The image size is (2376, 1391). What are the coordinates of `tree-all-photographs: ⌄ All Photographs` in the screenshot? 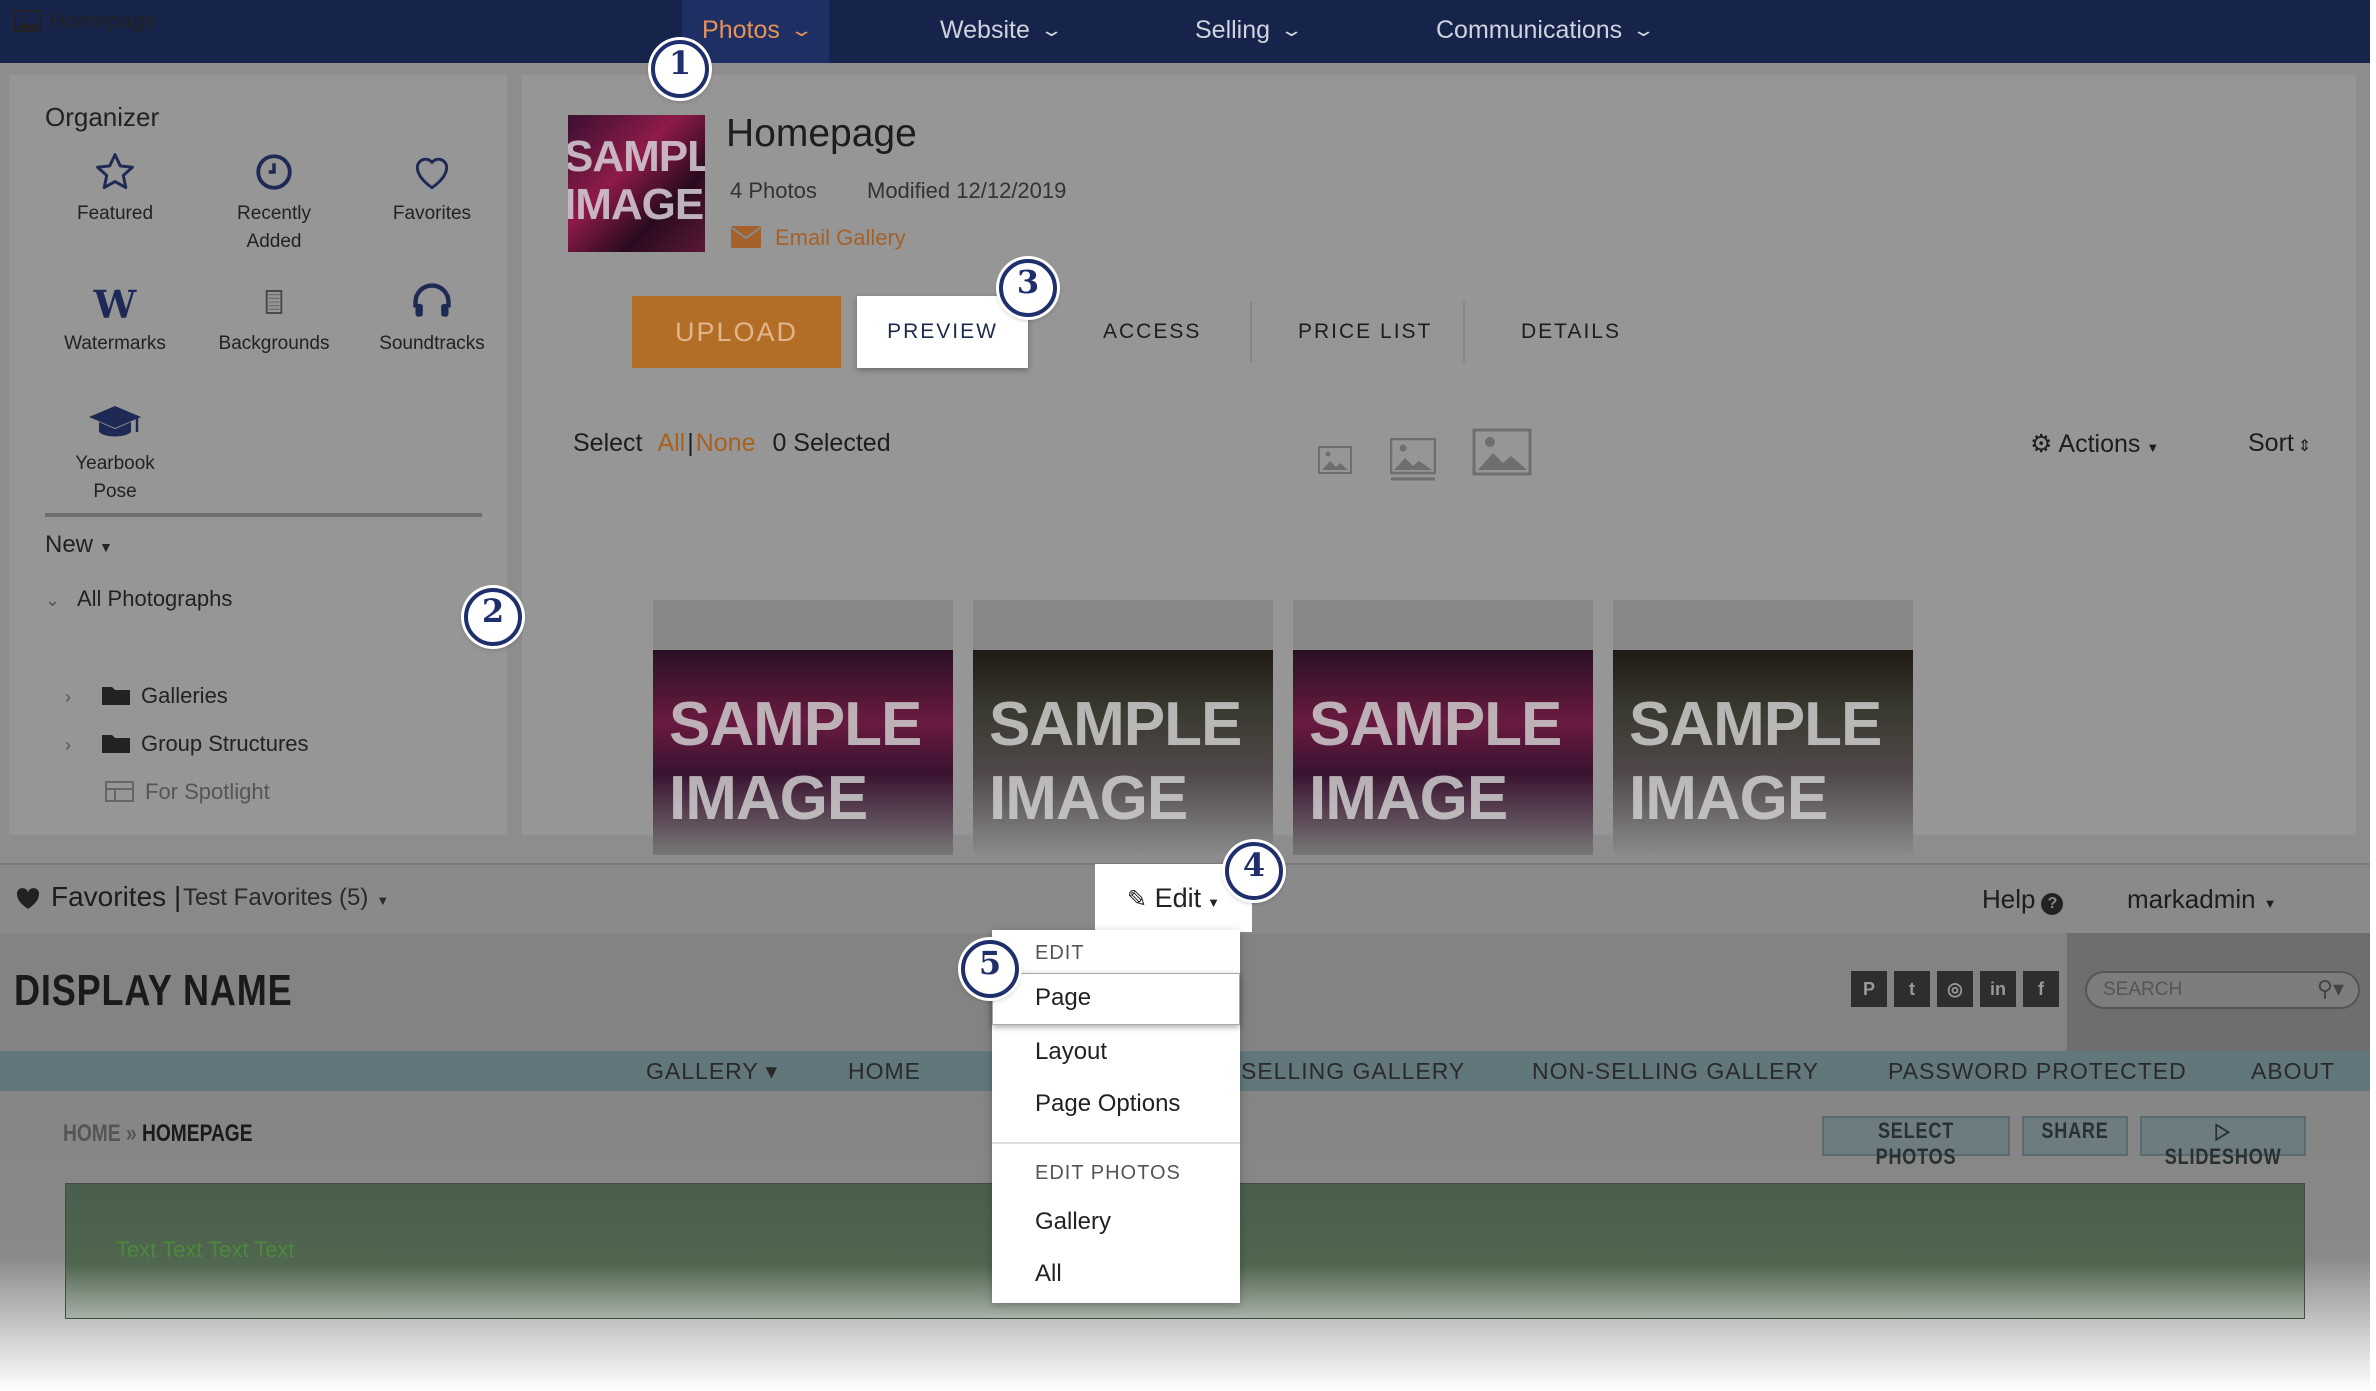 It's located at (138, 599).